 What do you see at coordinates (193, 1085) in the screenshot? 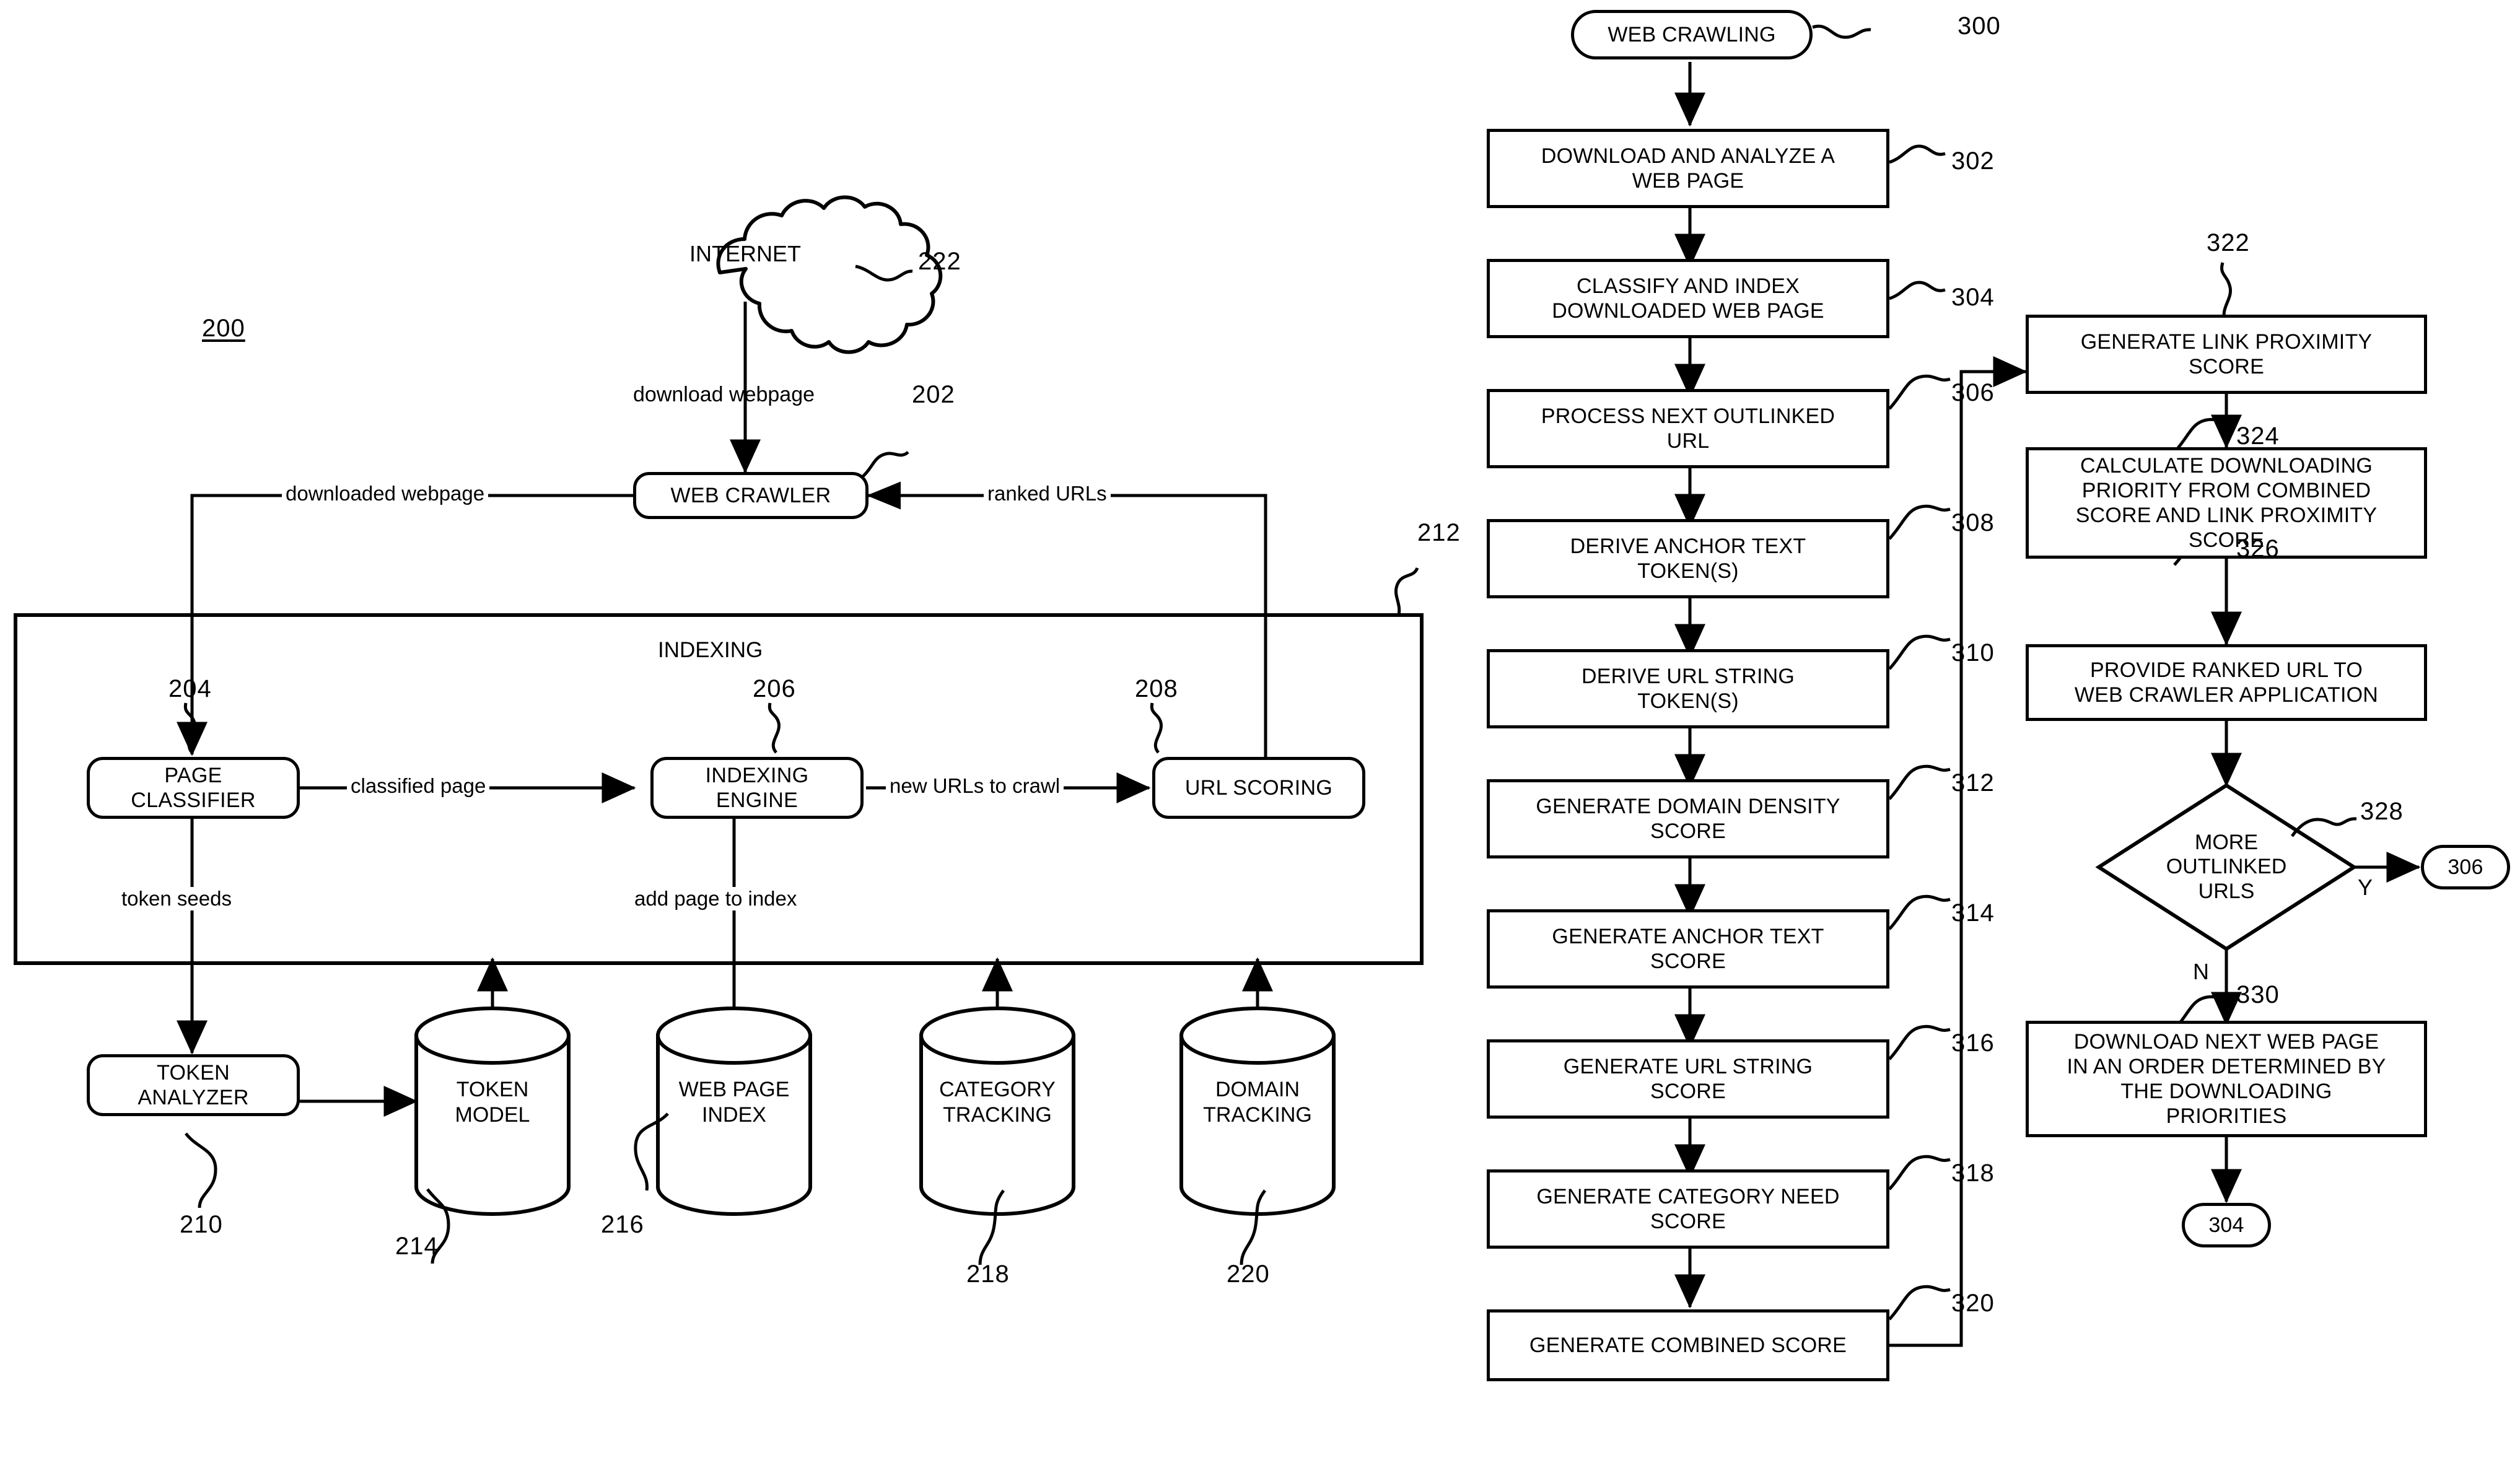
I see `token-analyzer-node: TOKEN ANALYZER` at bounding box center [193, 1085].